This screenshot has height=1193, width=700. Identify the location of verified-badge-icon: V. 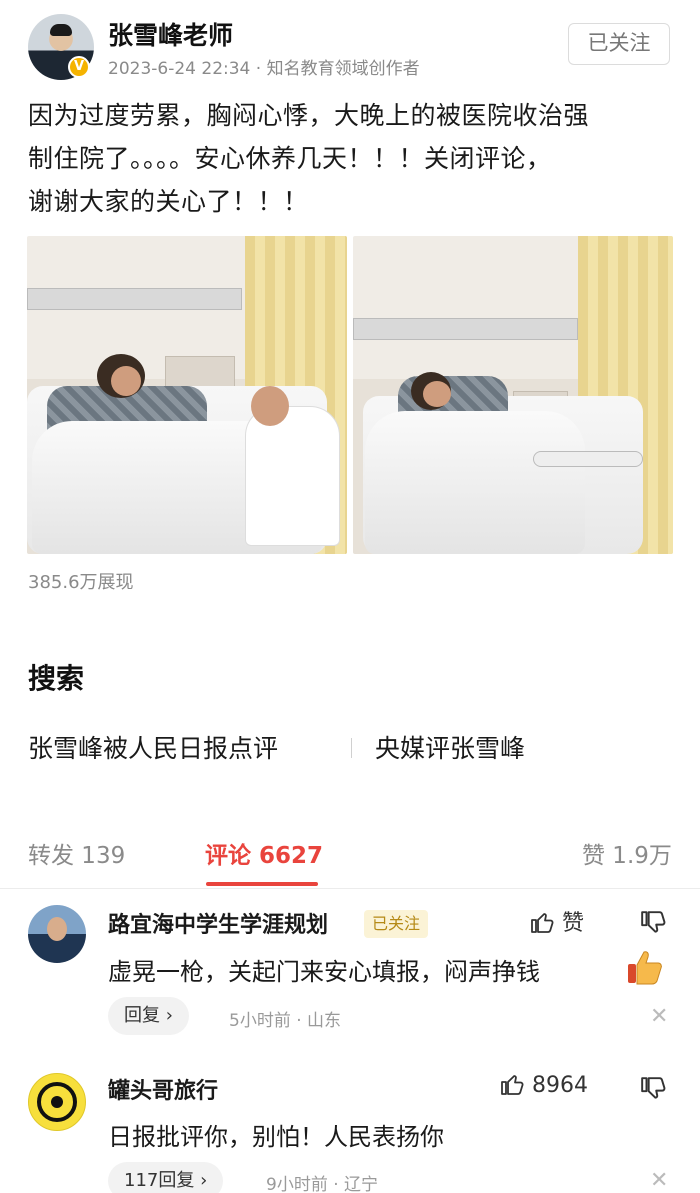
(79, 67).